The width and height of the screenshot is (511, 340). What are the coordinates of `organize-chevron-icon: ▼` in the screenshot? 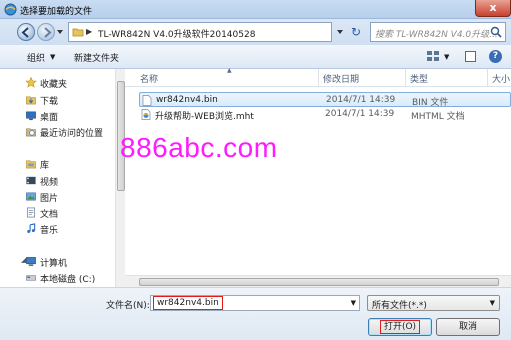 It's located at (52, 57).